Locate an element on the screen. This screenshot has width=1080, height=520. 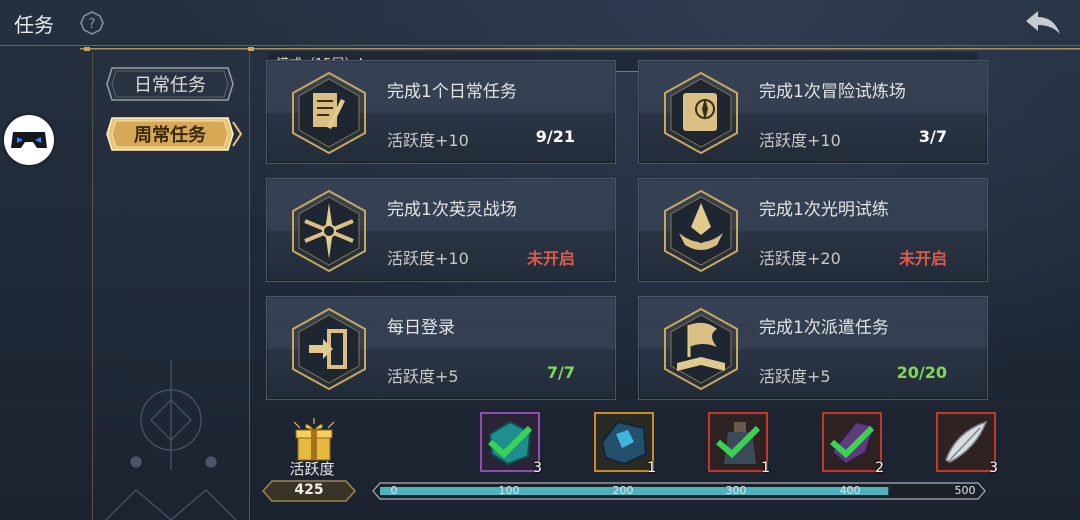
milestone-tick: 0 is located at coordinates (394, 490).